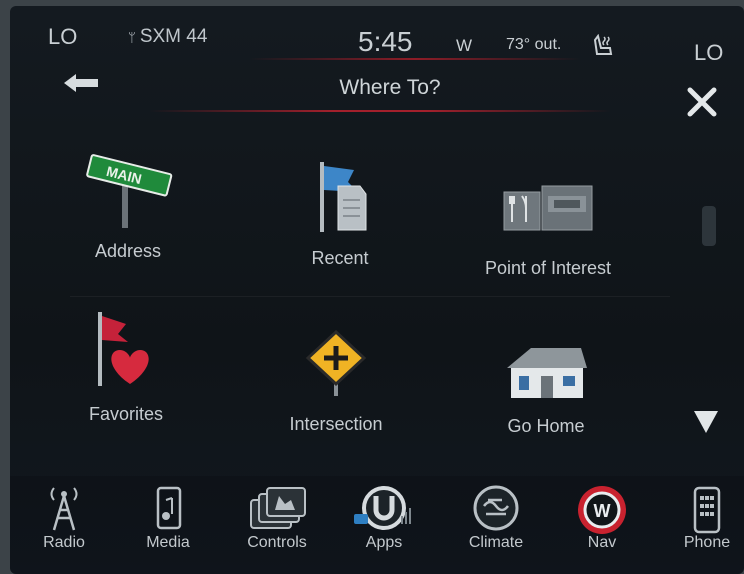  I want to click on destination-label: Recent, so click(340, 258).